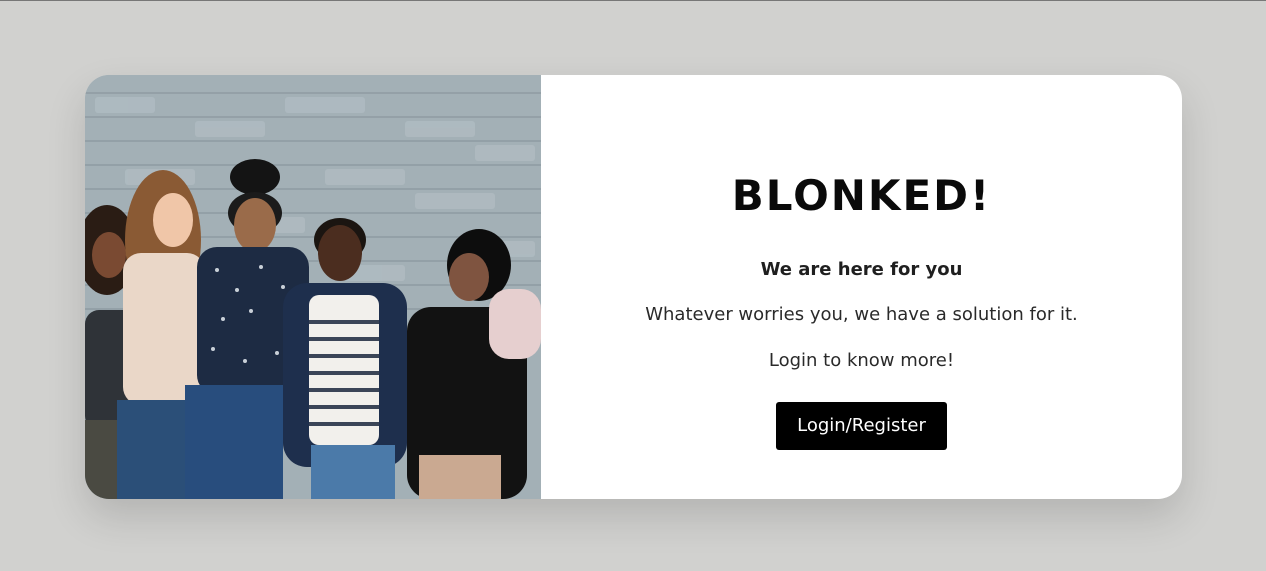 This screenshot has width=1266, height=571. What do you see at coordinates (861, 269) in the screenshot?
I see `tagline: We are here for you` at bounding box center [861, 269].